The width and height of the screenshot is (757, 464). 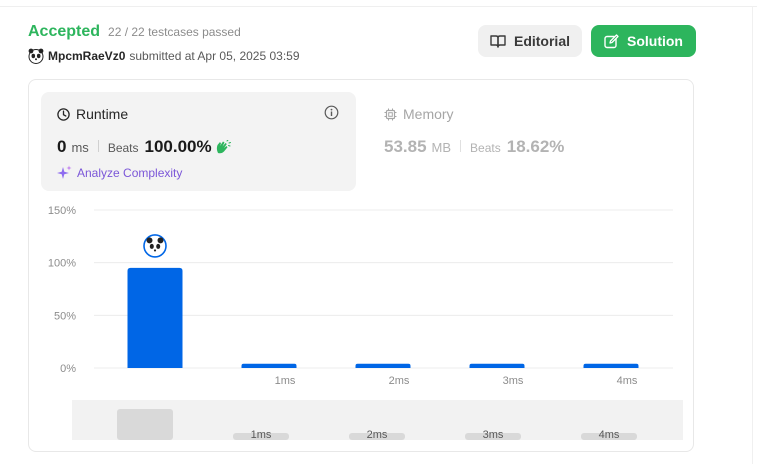 I want to click on navigator-bar, so click(x=145, y=424).